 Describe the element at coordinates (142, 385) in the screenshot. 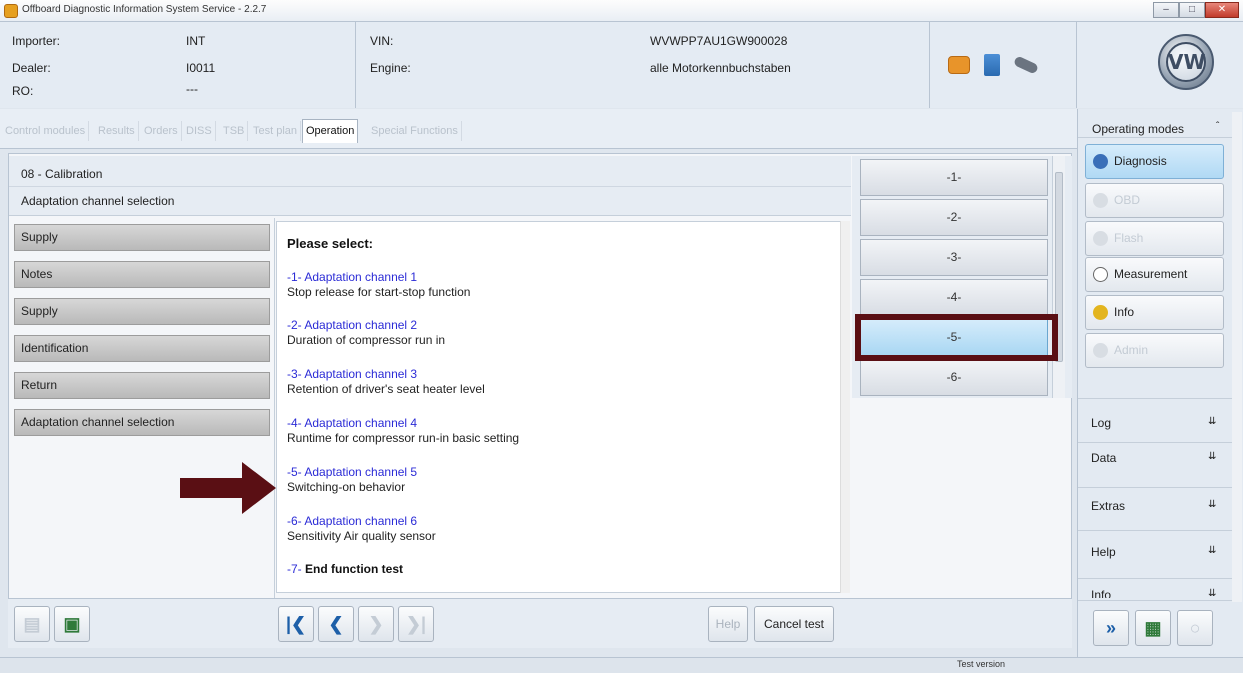

I see `nav-return: Return` at that location.